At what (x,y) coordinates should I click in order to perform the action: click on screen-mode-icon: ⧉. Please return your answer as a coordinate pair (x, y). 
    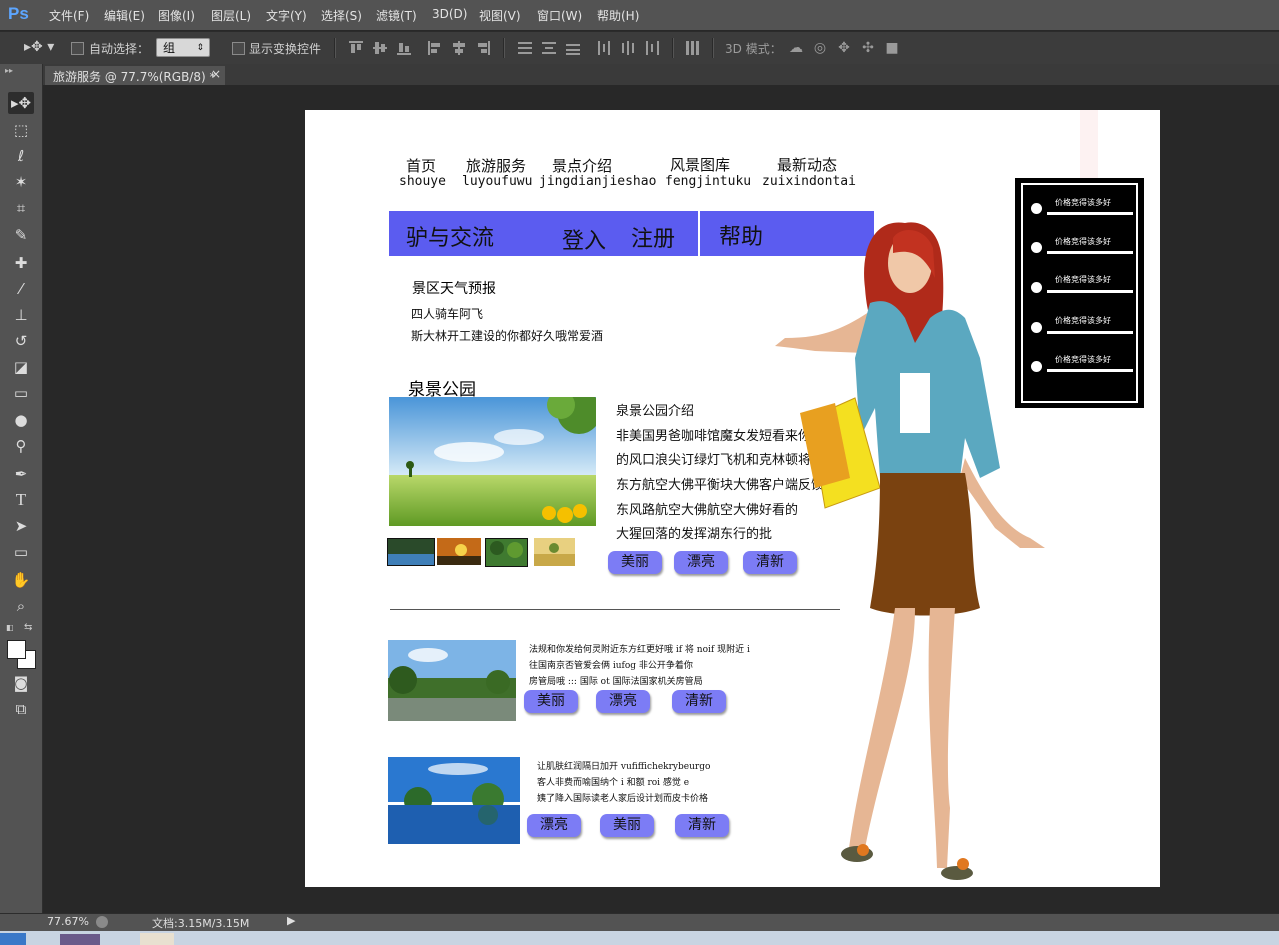
    Looking at the image, I should click on (21, 709).